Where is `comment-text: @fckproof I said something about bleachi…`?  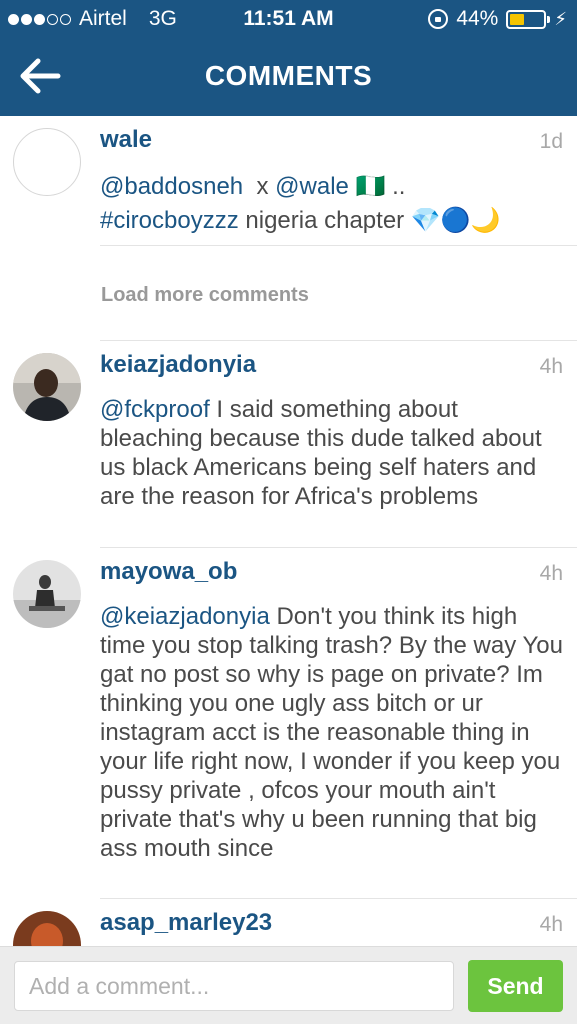
comment-text: @fckproof I said something about bleachi… is located at coordinates (321, 453).